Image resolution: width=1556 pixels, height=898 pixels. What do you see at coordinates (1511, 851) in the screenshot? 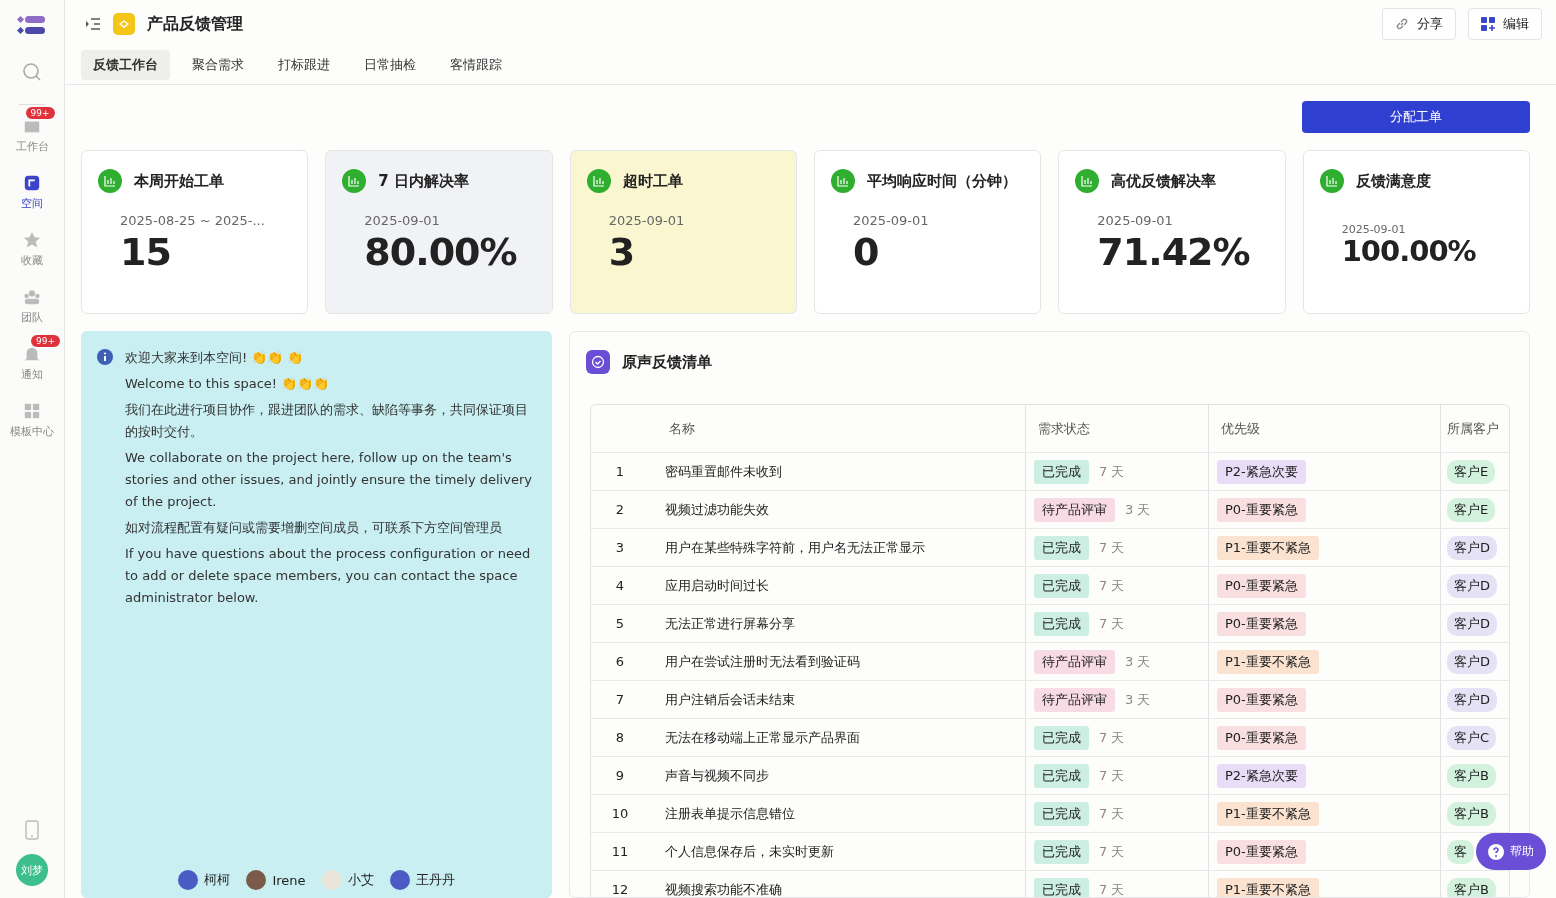
I see `help-button: 帮助` at bounding box center [1511, 851].